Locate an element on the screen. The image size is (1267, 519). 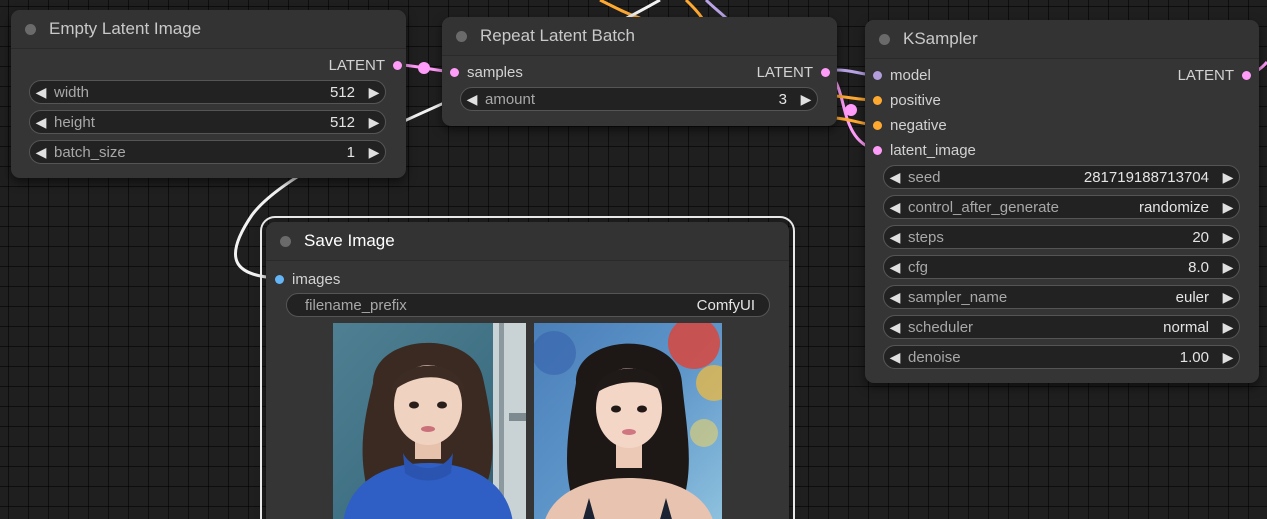
widget-label: sampler_name is located at coordinates (958, 297).